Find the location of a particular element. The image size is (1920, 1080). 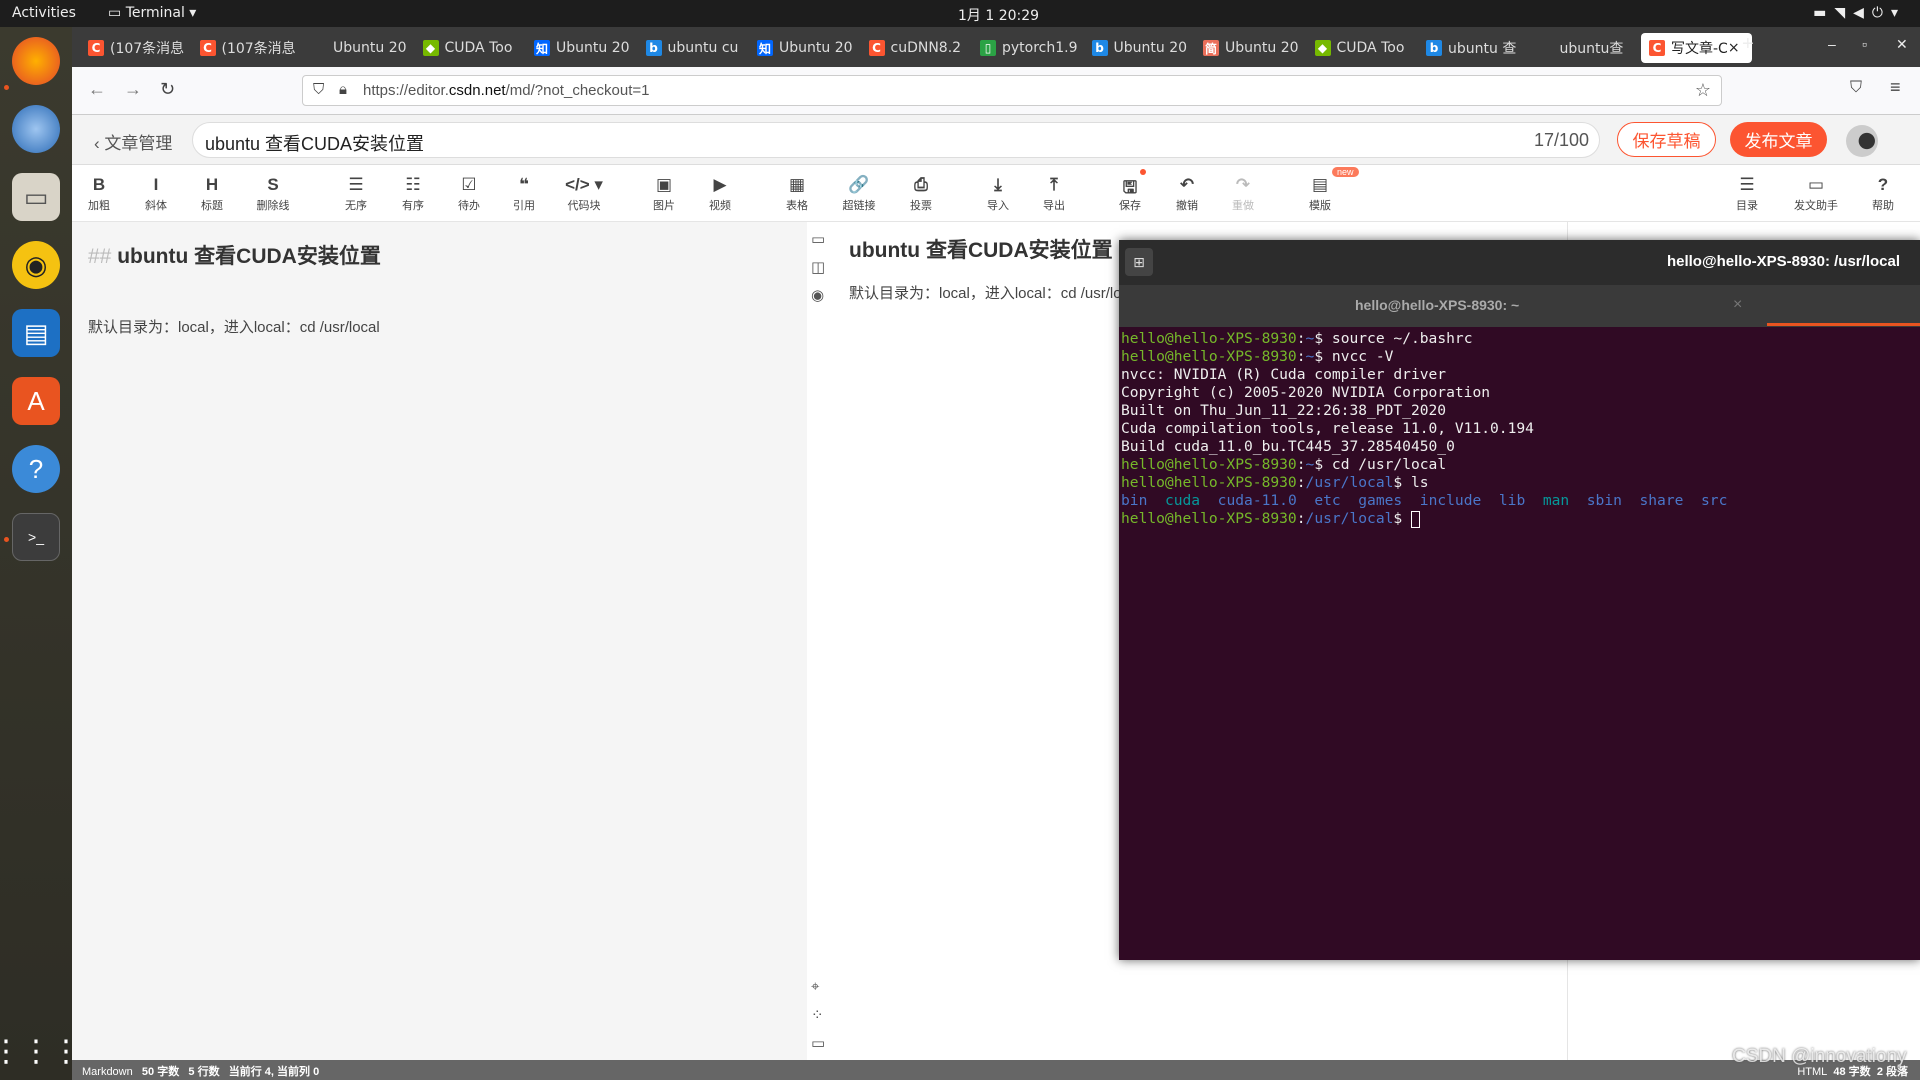

browser-tab: b ubuntu 查 is located at coordinates (1473, 48).